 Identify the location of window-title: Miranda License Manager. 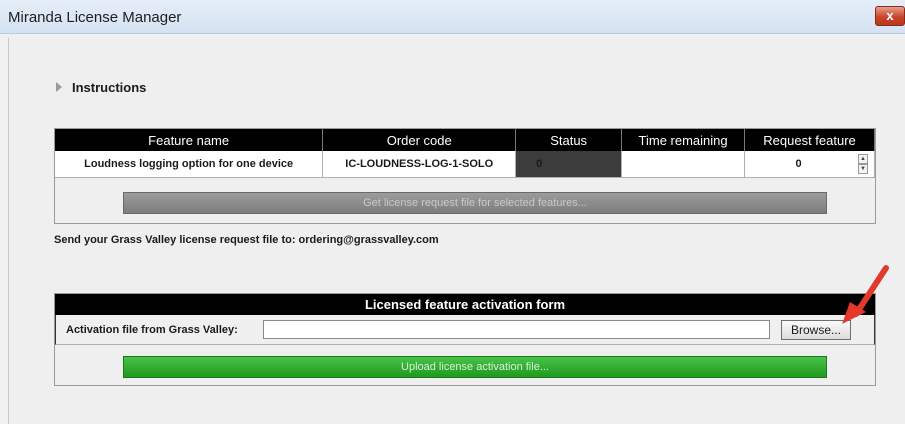
(95, 17).